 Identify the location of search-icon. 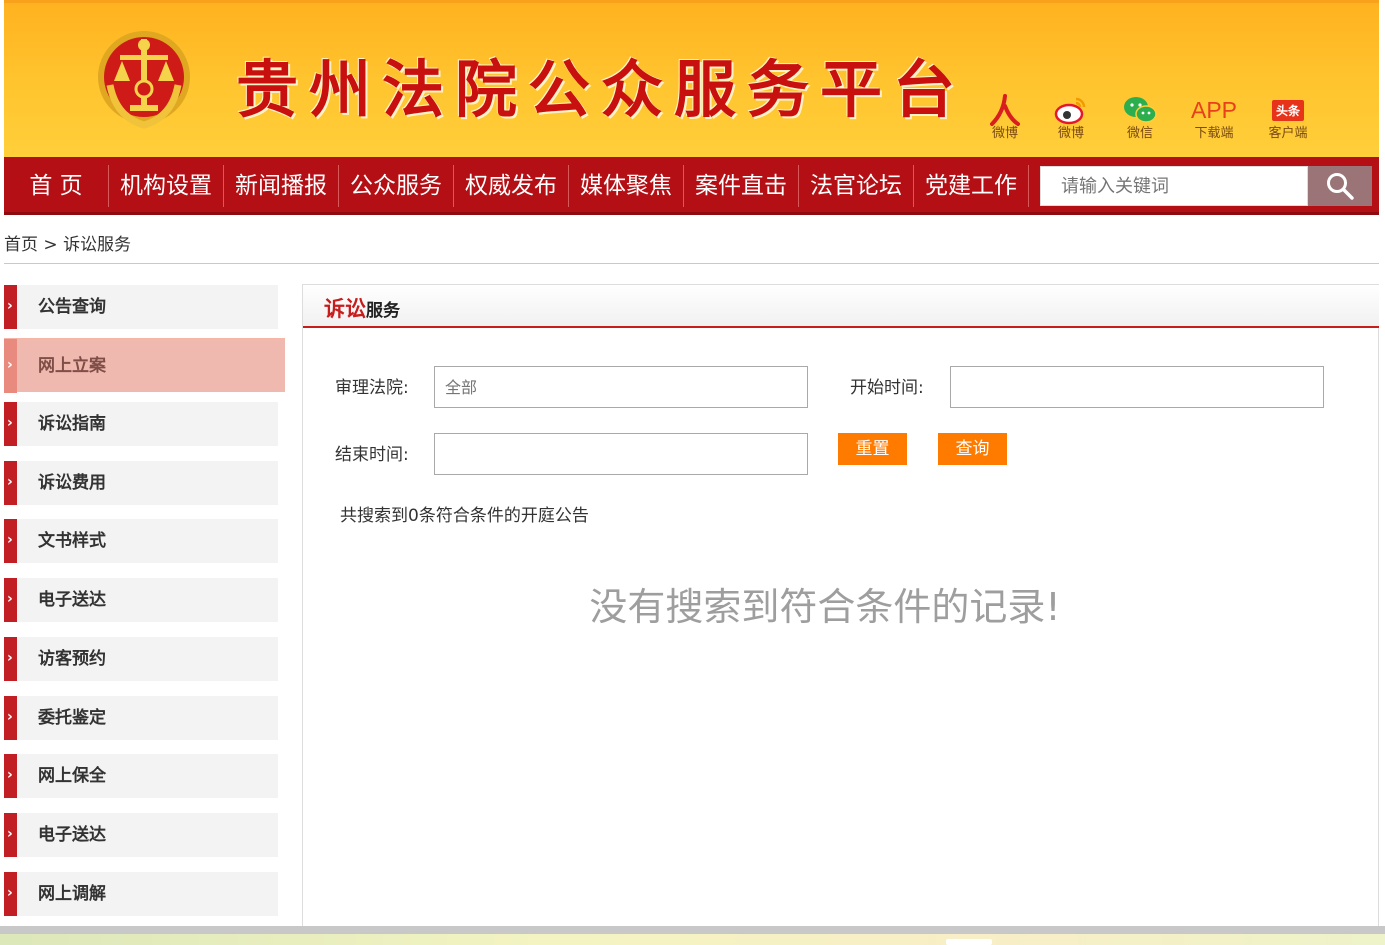
(1340, 186).